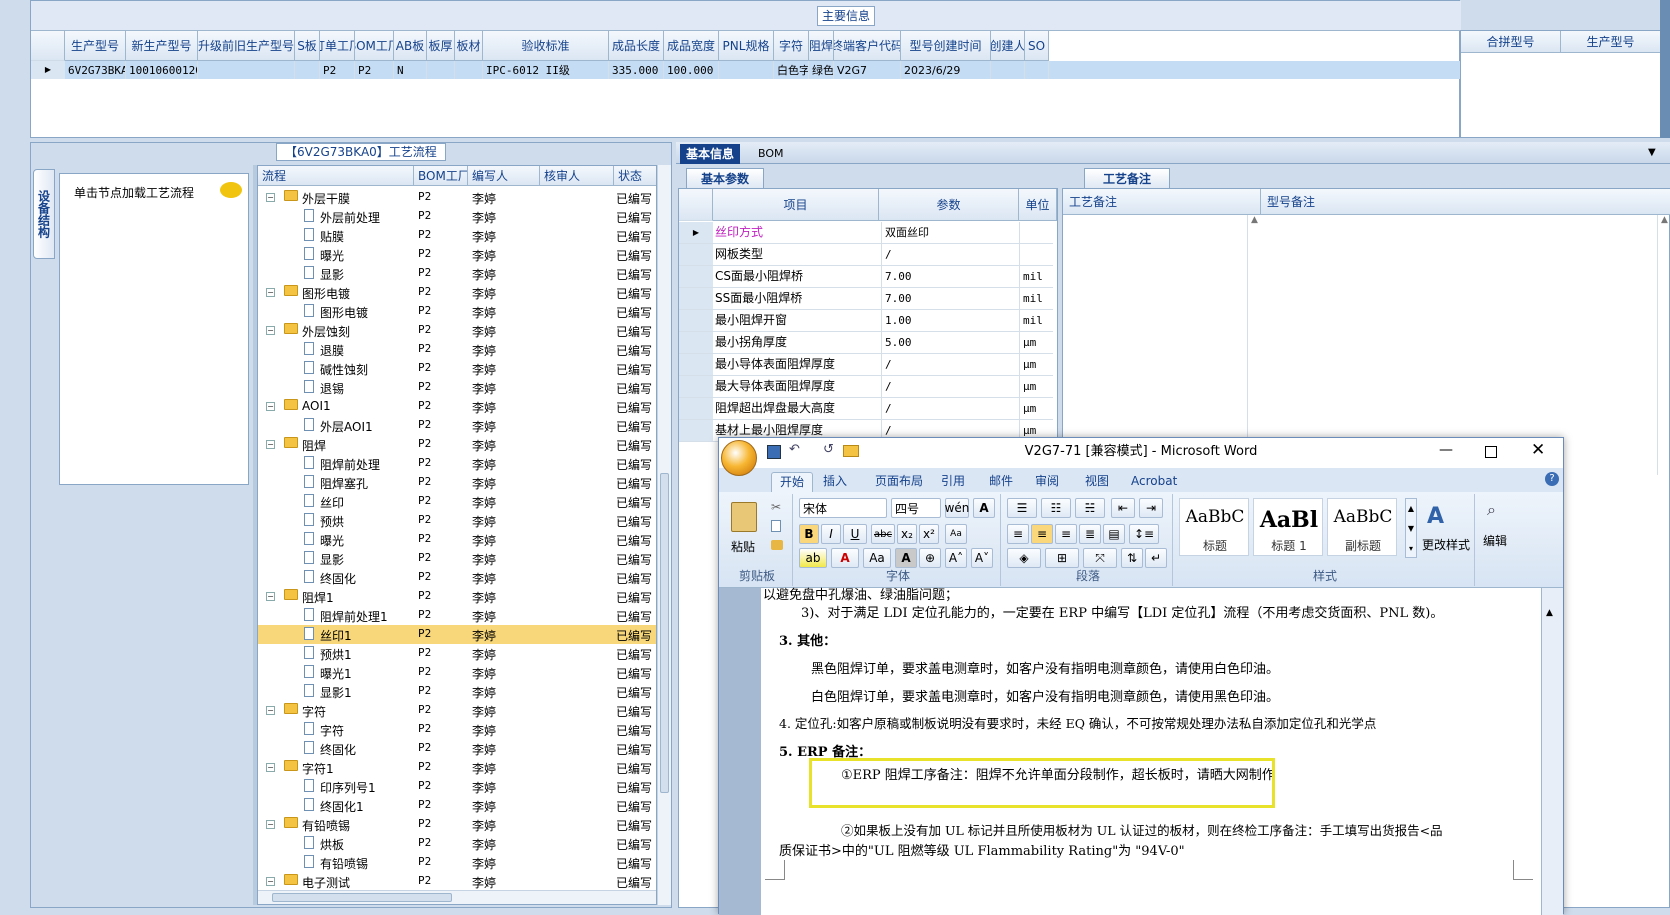 This screenshot has width=1670, height=915. Describe the element at coordinates (957, 508) in the screenshot. I see `phonetic-icon: wén` at that location.